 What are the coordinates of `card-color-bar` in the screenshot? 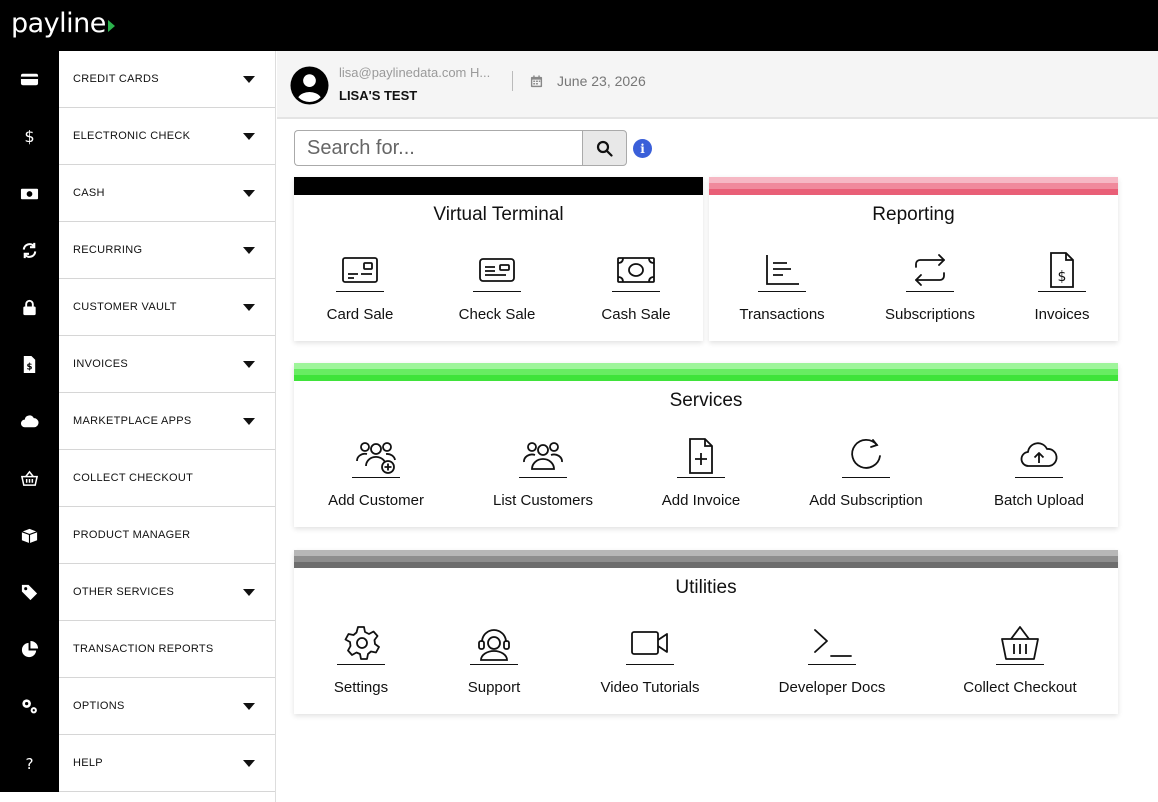 It's located at (706, 372).